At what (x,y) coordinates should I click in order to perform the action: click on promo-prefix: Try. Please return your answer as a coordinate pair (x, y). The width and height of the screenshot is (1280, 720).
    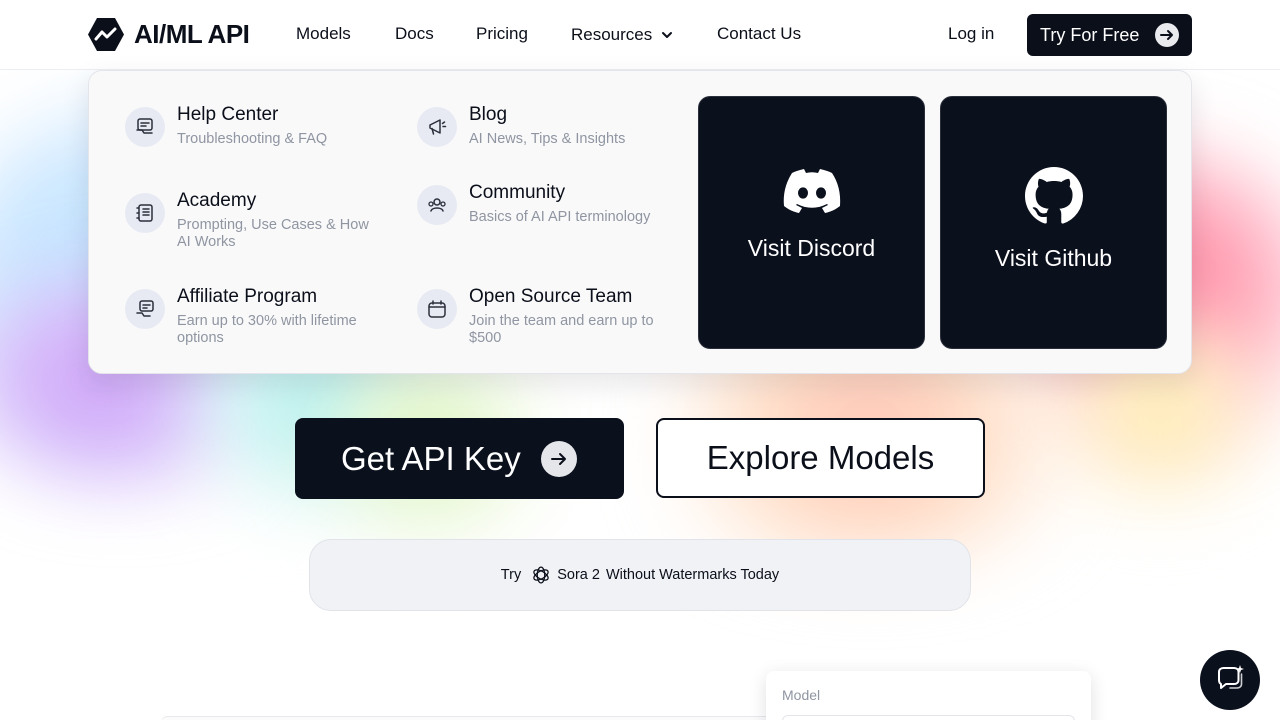
    Looking at the image, I should click on (511, 575).